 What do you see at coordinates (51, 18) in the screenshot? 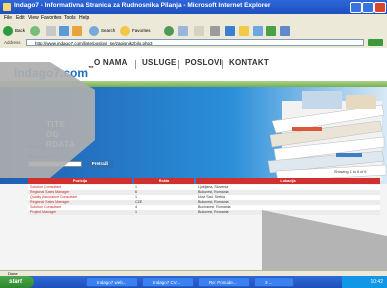
I see `menu-favorites: Favorites` at bounding box center [51, 18].